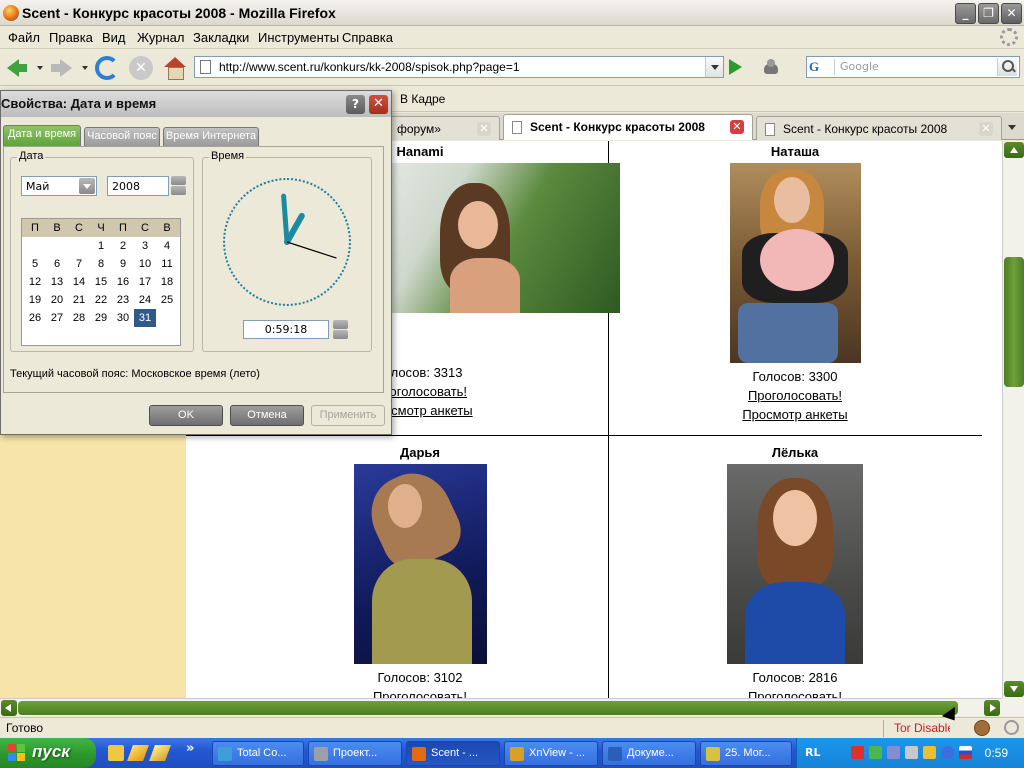 The image size is (1024, 768). Describe the element at coordinates (123, 264) in the screenshot. I see `calendar-day: 9` at that location.